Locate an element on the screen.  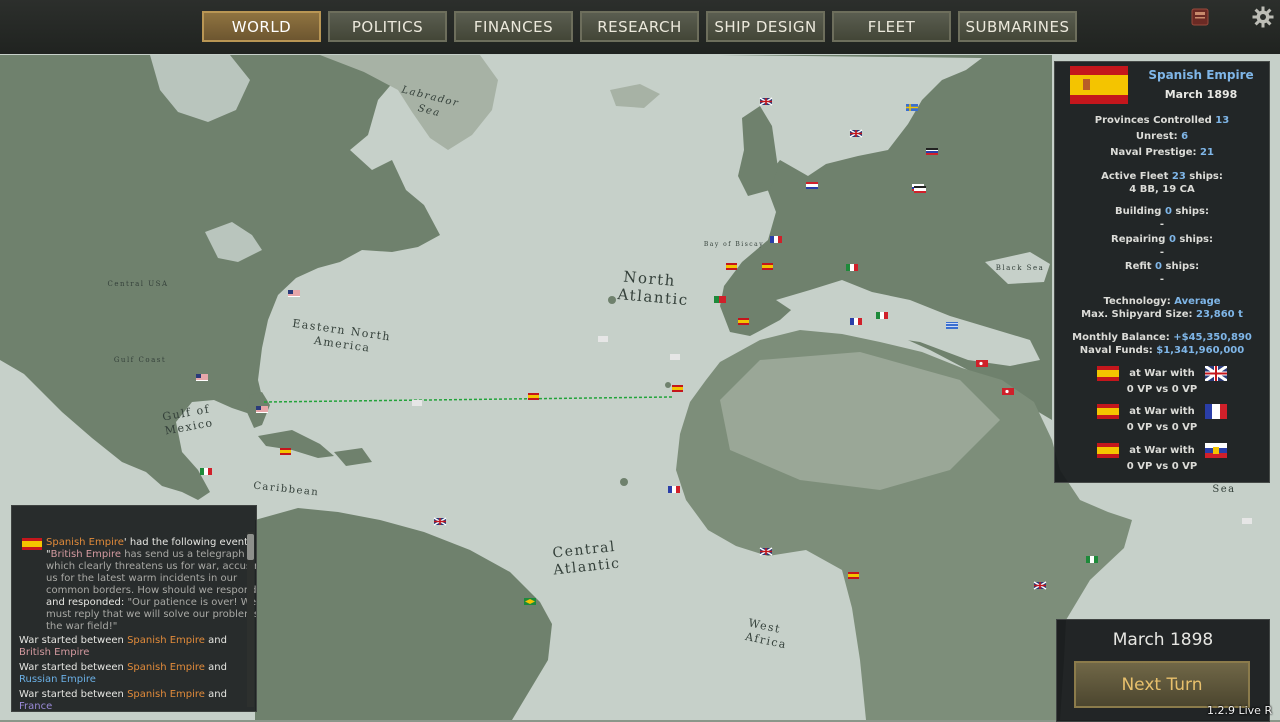
tab-fleet: FLEET is located at coordinates (891, 26).